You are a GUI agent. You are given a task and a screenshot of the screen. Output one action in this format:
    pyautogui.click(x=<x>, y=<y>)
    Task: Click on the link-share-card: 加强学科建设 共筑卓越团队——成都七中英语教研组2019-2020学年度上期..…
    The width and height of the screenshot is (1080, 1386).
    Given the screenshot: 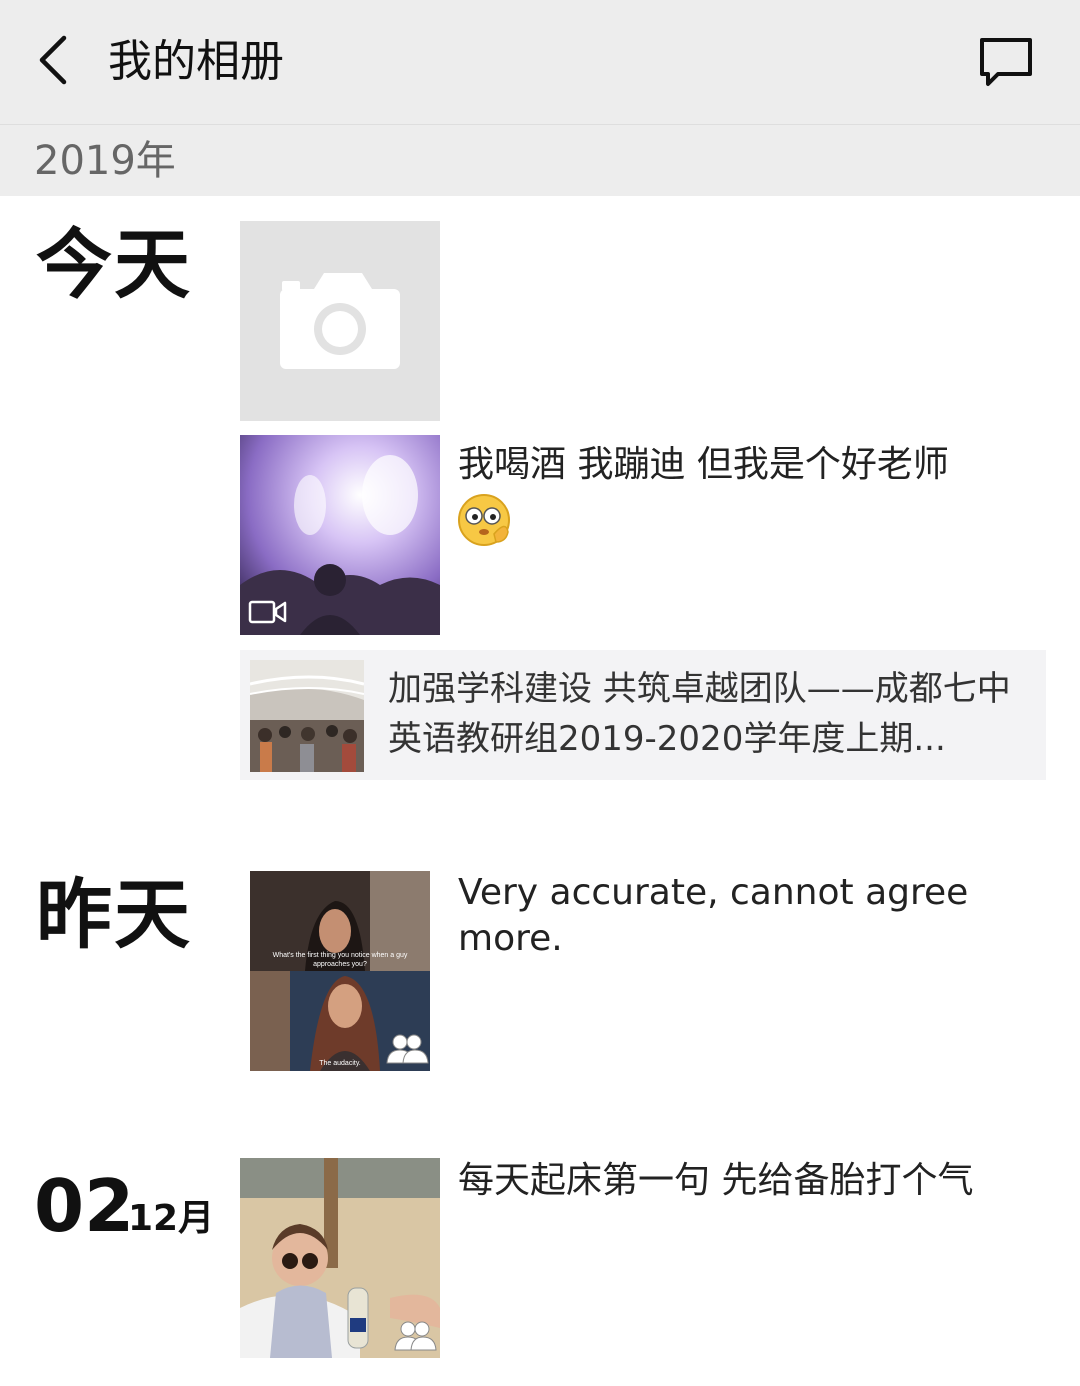 What is the action you would take?
    pyautogui.click(x=643, y=715)
    